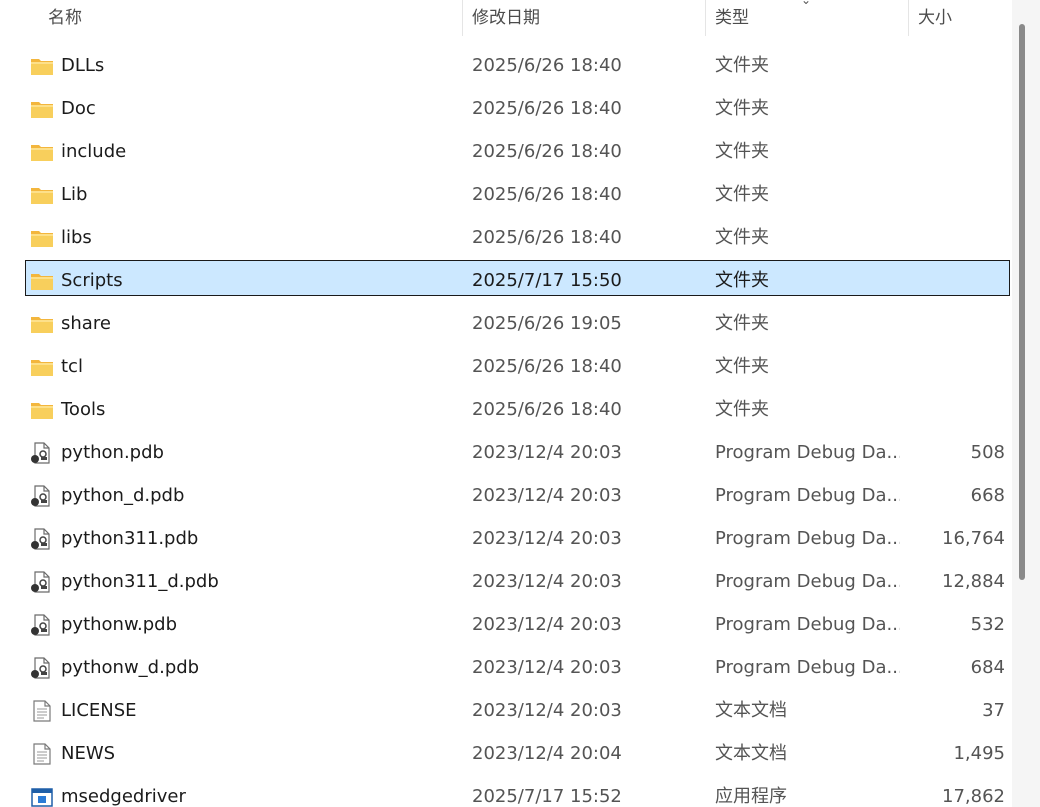 This screenshot has height=807, width=1040. What do you see at coordinates (83, 409) in the screenshot?
I see `file-name: Tools` at bounding box center [83, 409].